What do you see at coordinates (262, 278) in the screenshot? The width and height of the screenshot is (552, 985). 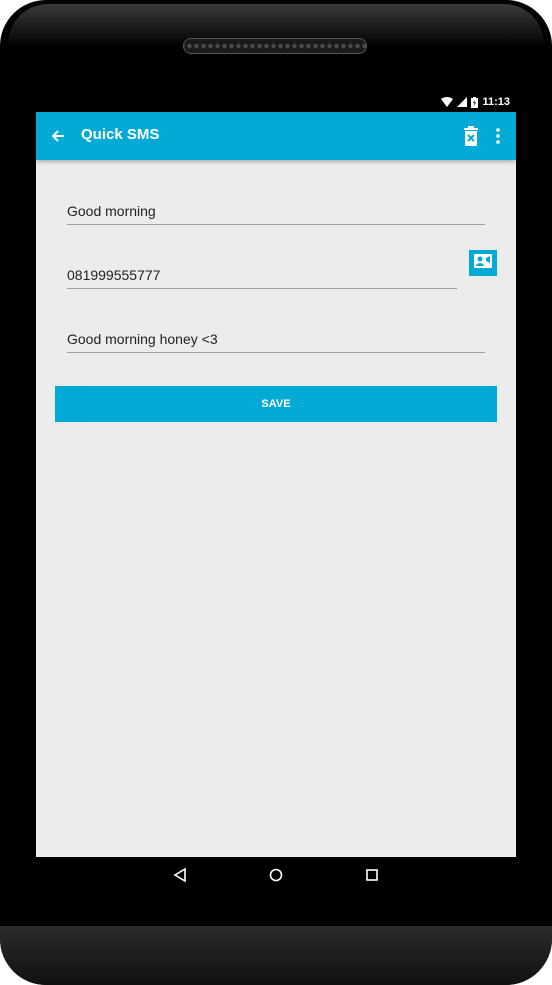 I see `phone-input` at bounding box center [262, 278].